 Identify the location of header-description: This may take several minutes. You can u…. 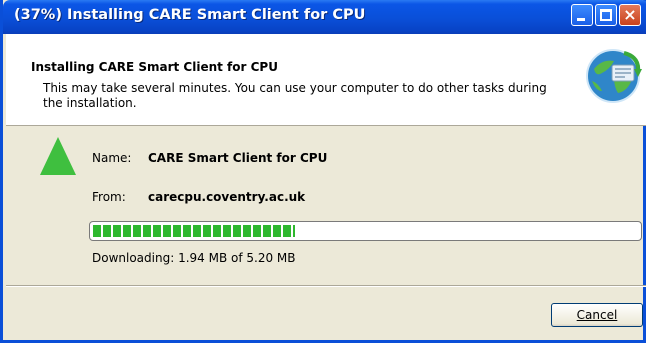
(295, 95).